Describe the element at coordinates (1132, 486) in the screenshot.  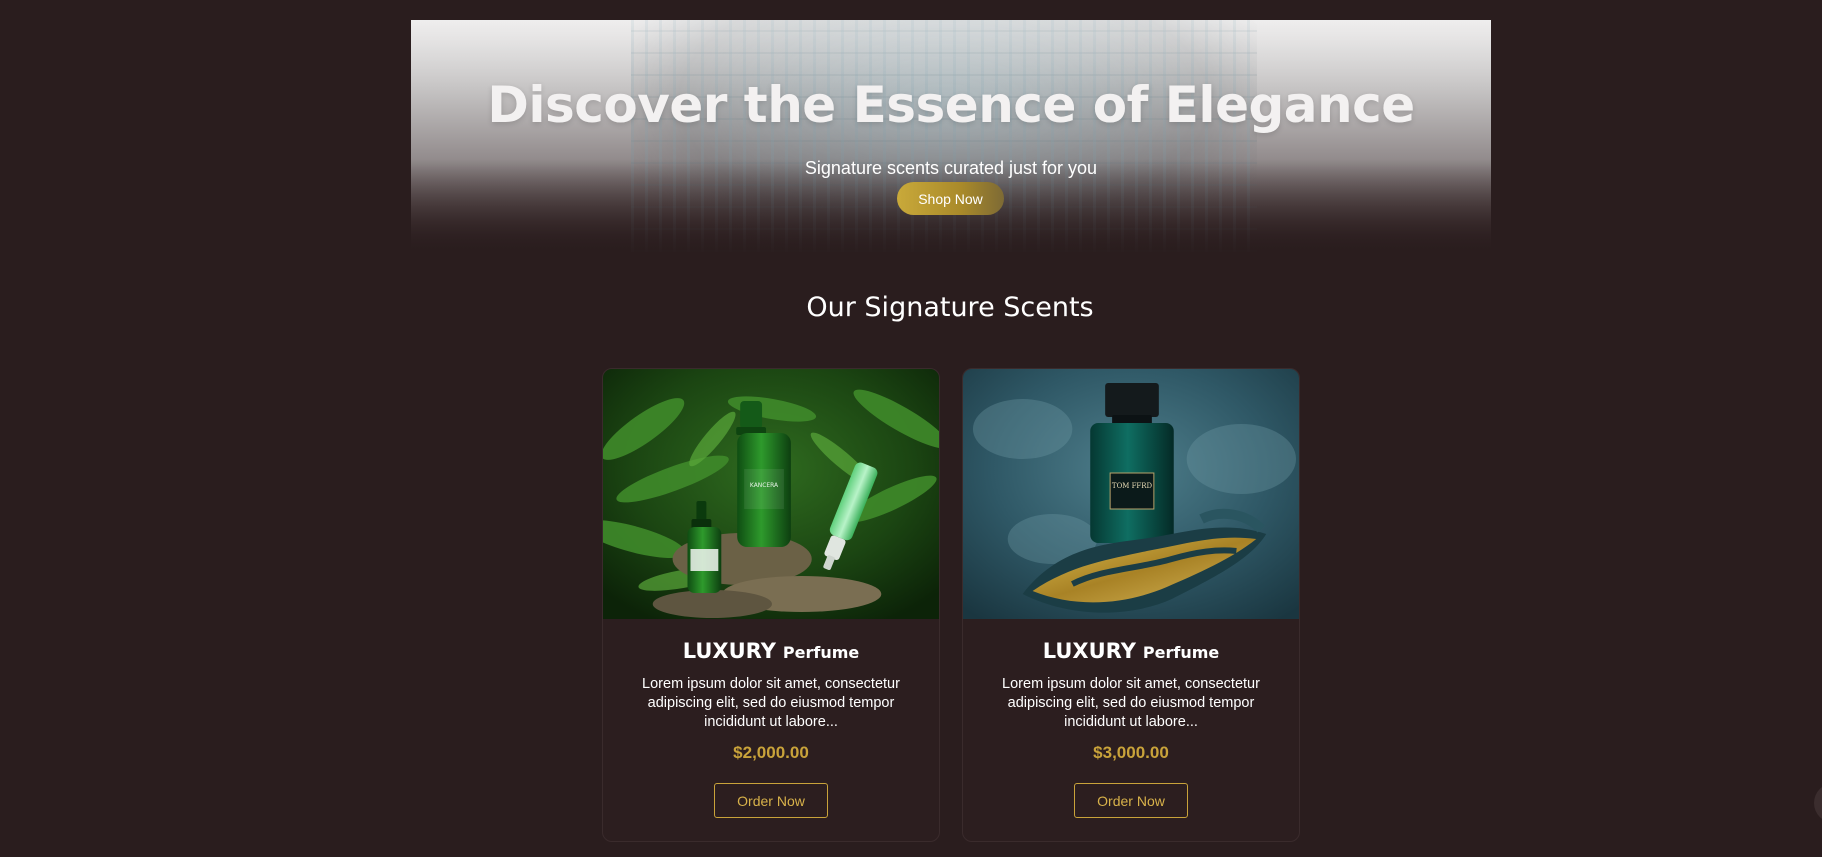
I see `bottle-label-text: TOM FFRD` at that location.